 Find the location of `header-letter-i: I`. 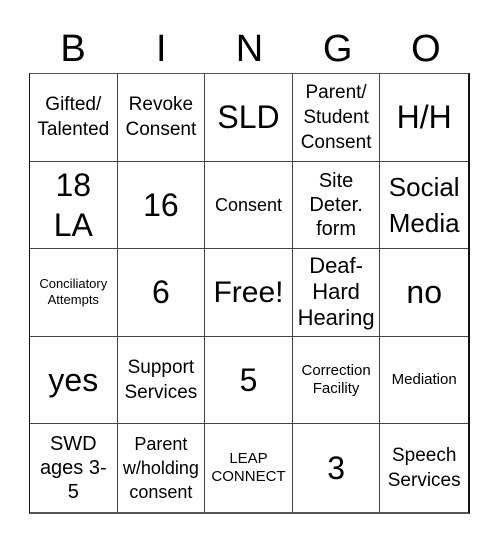

header-letter-i: I is located at coordinates (161, 49).